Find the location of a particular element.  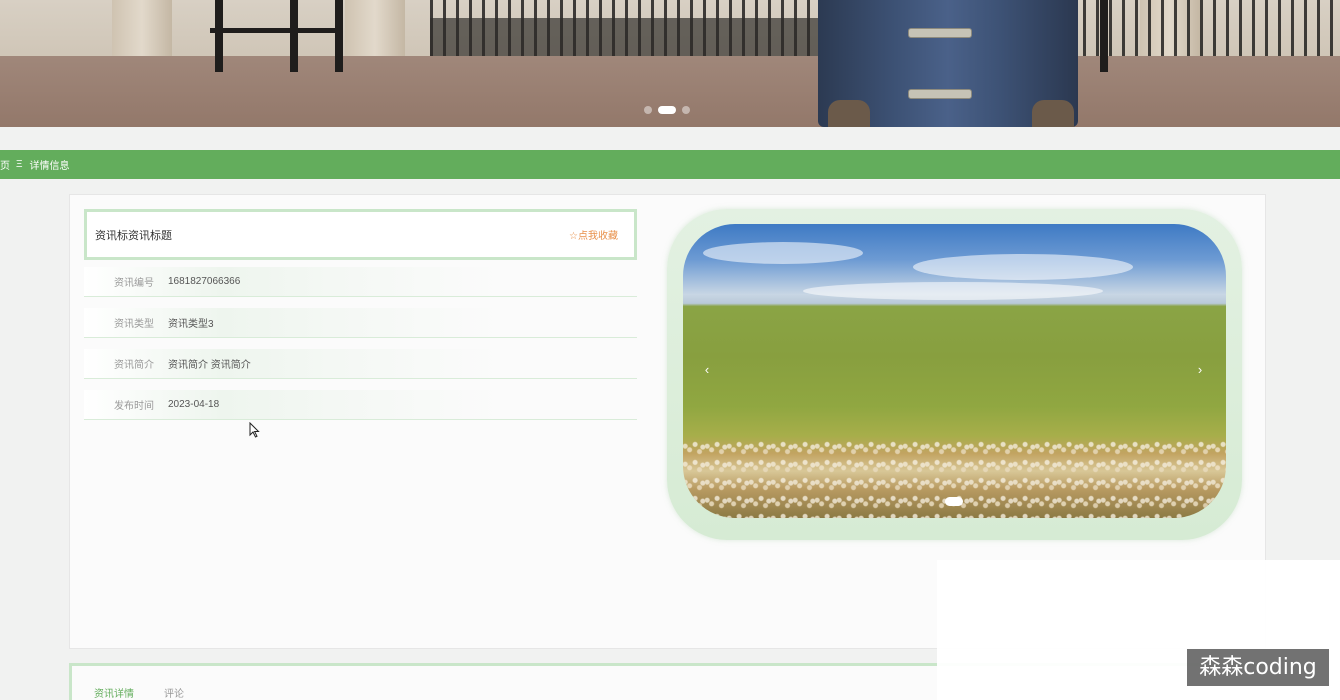

info-value: 资讯简介 资讯简介 is located at coordinates (209, 365).